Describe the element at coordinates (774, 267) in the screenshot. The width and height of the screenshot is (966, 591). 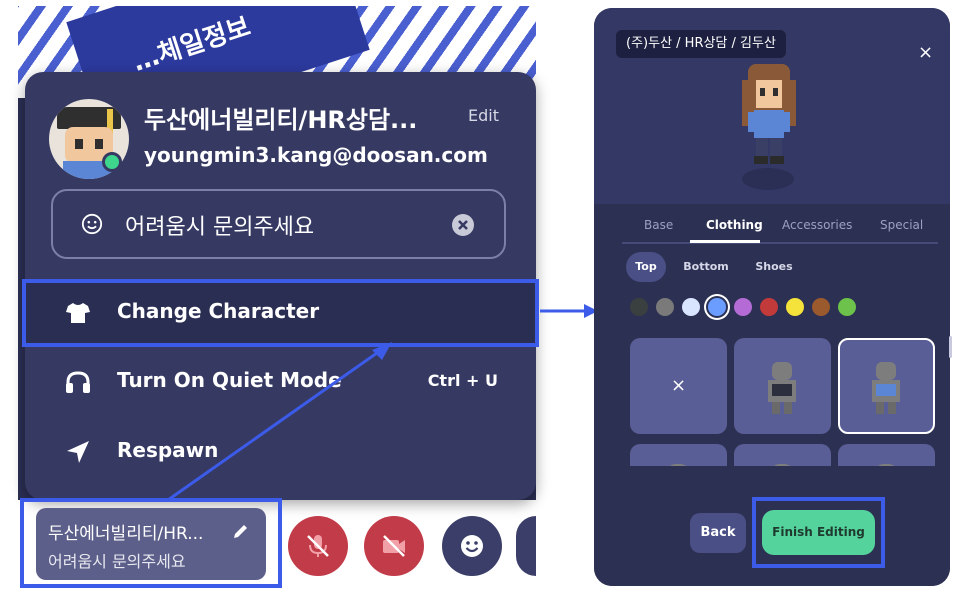
I see `subtab-shoes: Shoes` at that location.